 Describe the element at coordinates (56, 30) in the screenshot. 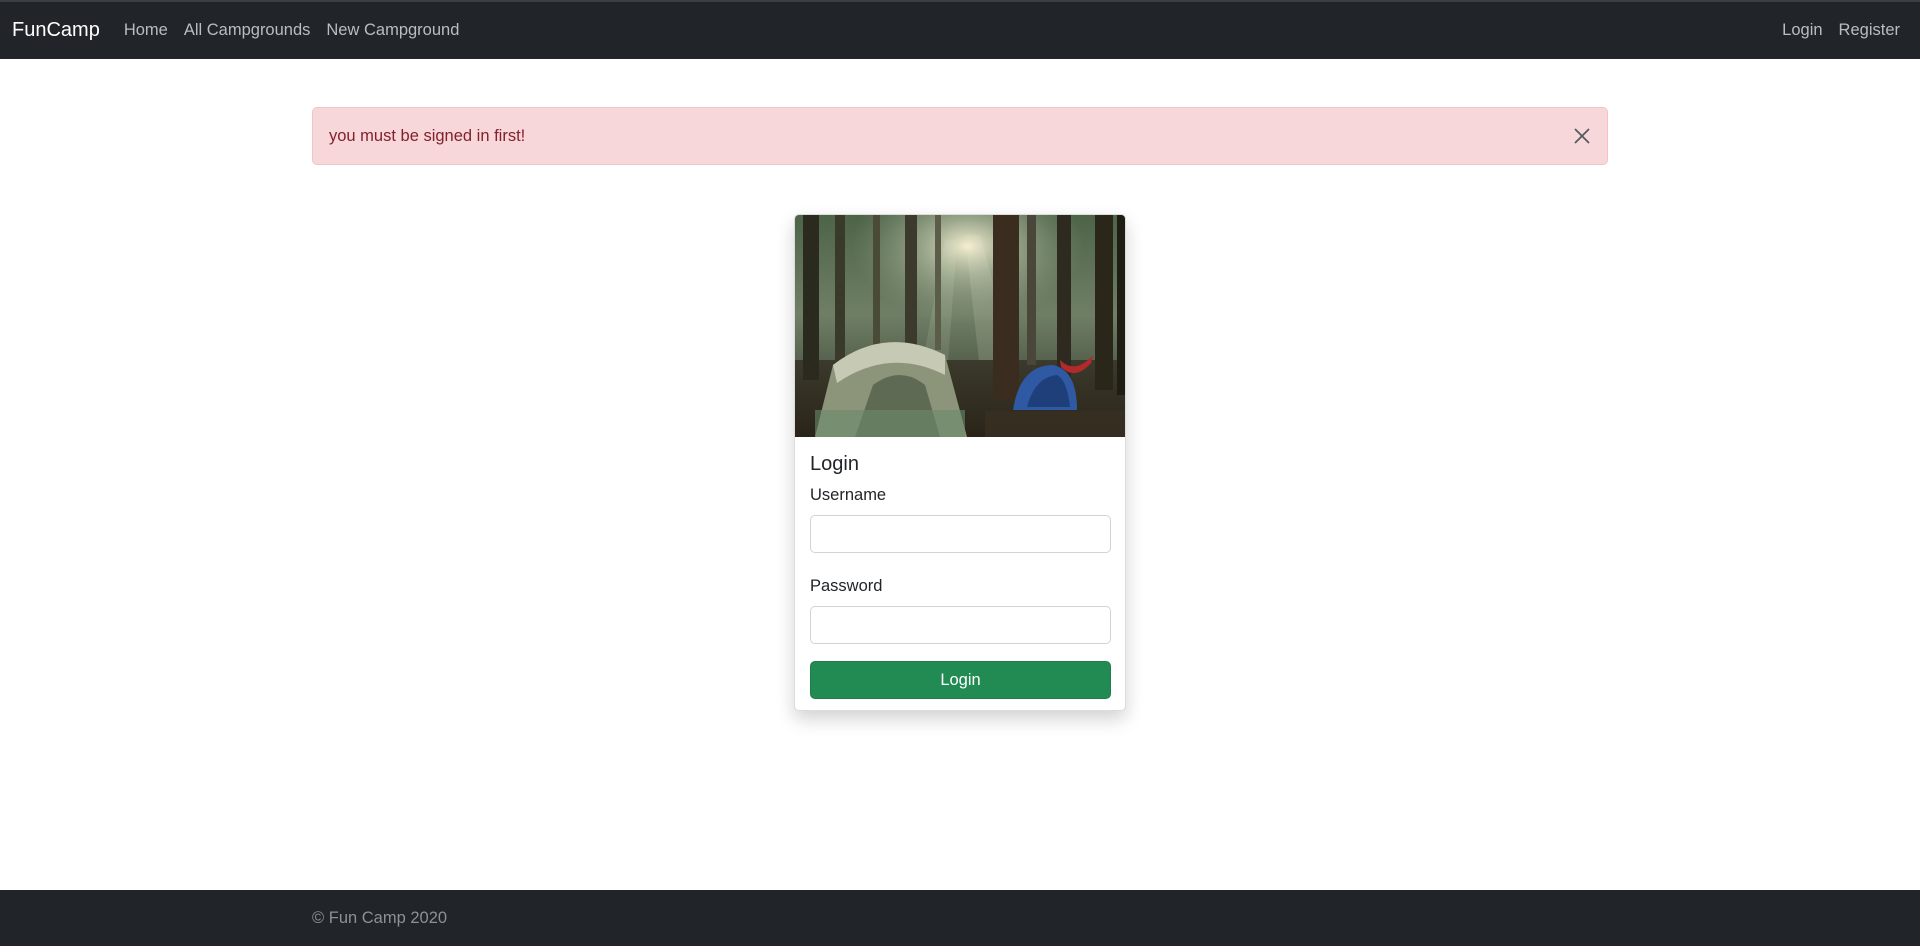

I see `brand-link: FunCamp` at that location.